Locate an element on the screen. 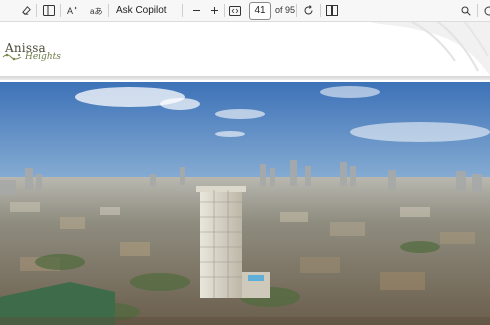 This screenshot has height=325, width=490. rotate-icon is located at coordinates (308, 10).